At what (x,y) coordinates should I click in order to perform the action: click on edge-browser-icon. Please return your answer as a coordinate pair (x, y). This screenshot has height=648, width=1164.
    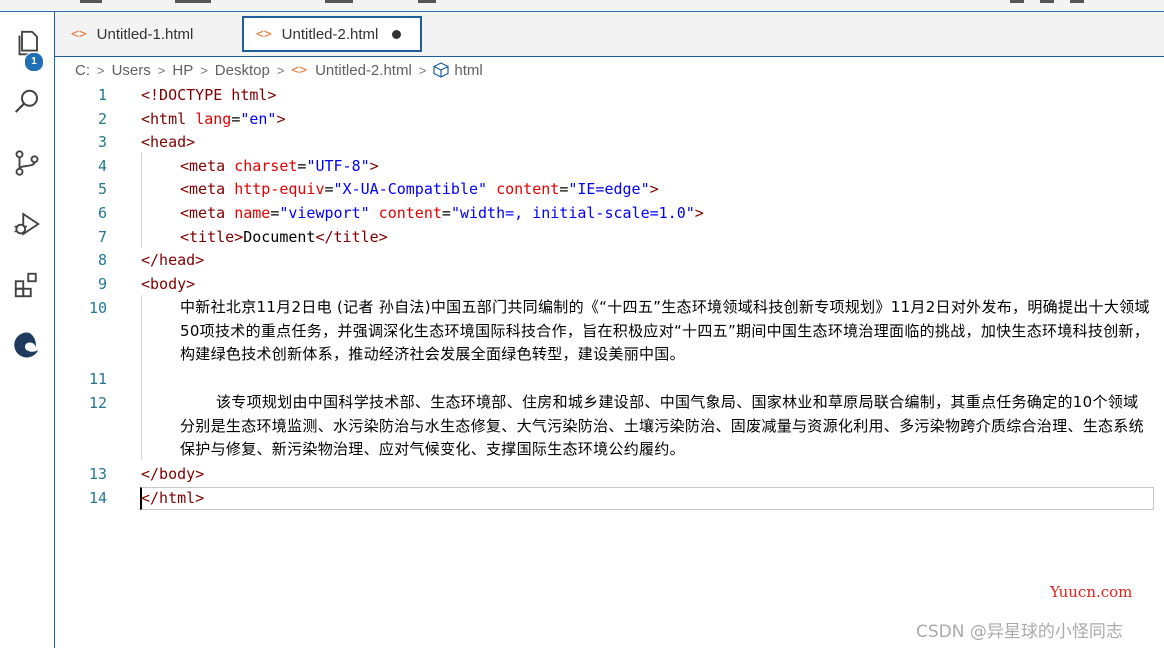
    Looking at the image, I should click on (26, 345).